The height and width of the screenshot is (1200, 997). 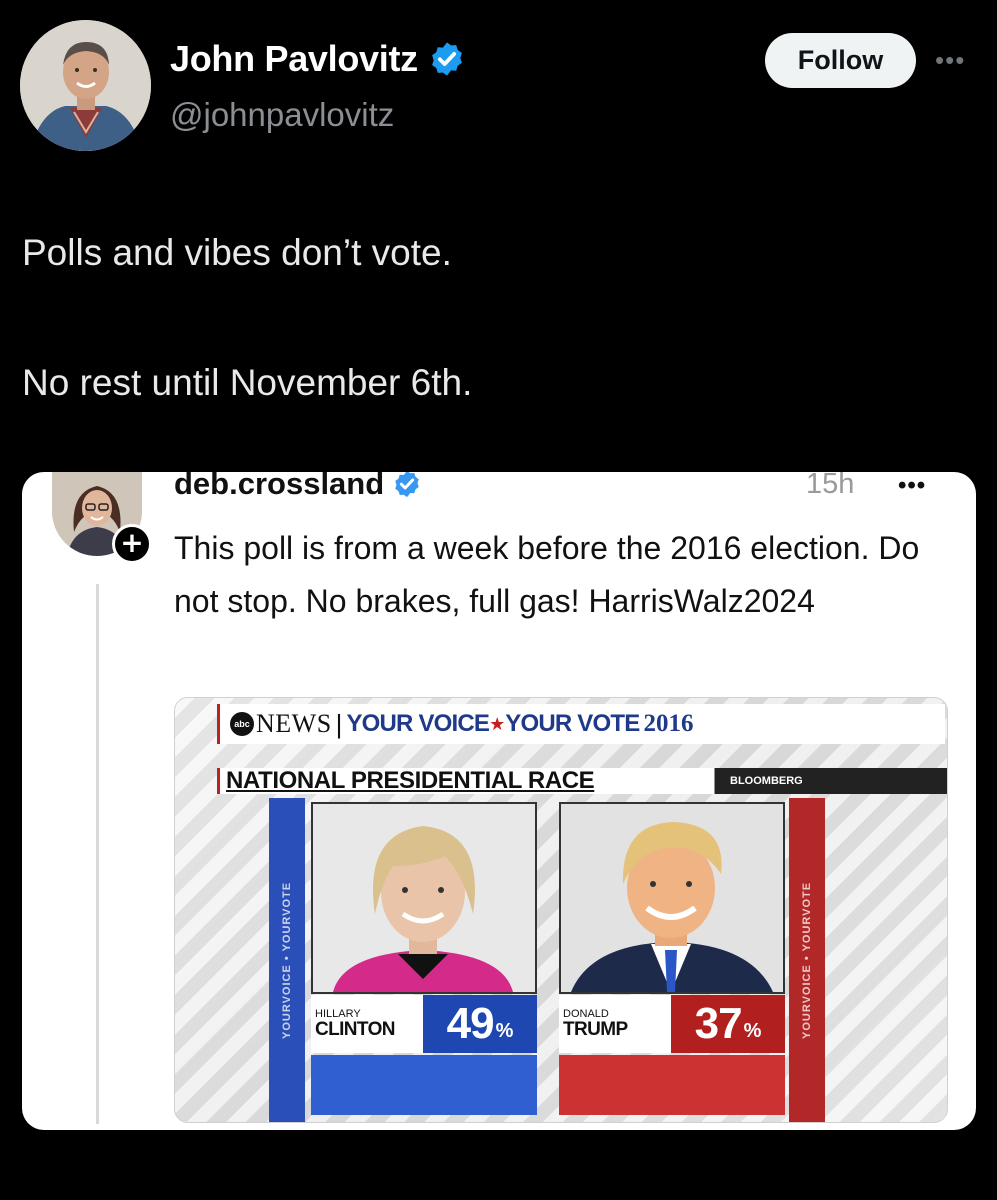 I want to click on thread-line, so click(x=97, y=854).